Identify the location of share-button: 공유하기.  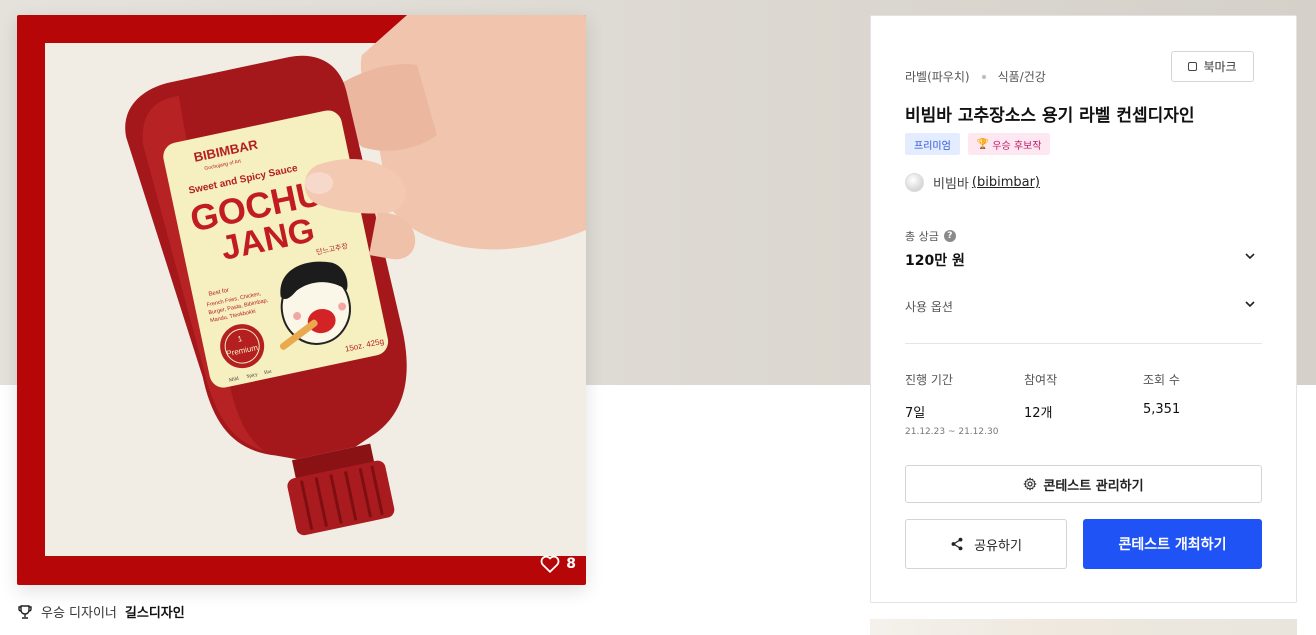
(986, 544).